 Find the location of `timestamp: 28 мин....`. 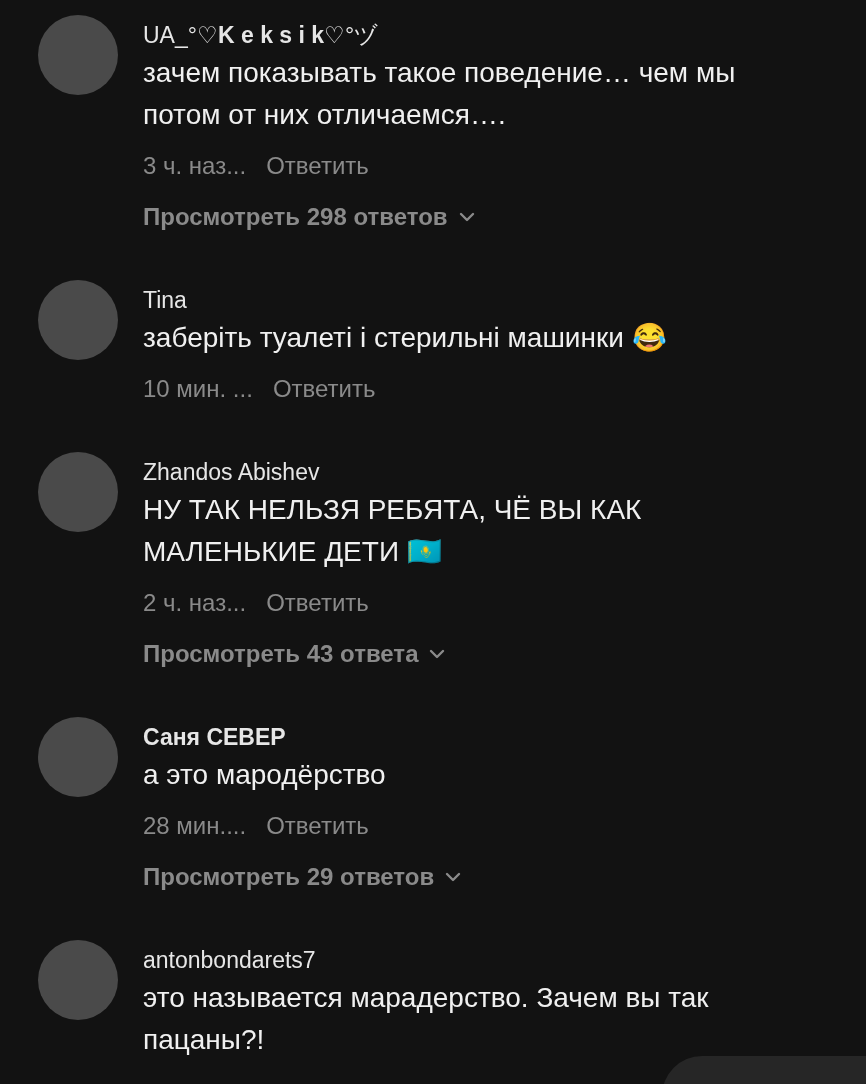

timestamp: 28 мин.... is located at coordinates (195, 826).